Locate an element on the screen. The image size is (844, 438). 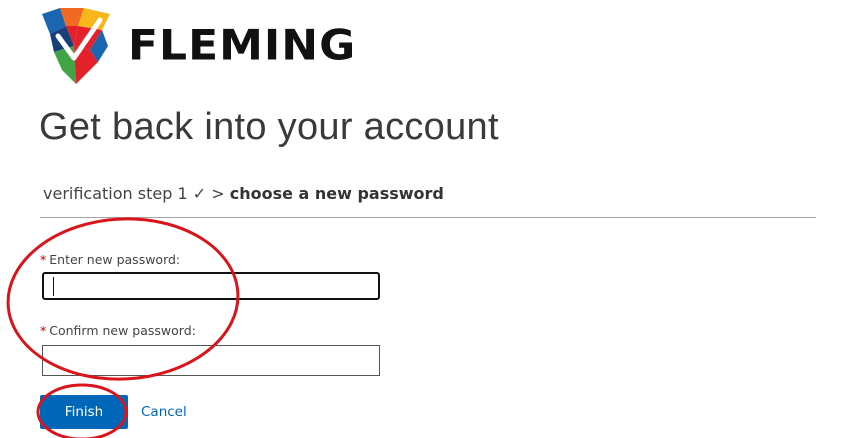
brand-logo: FLEMING is located at coordinates (198, 46).